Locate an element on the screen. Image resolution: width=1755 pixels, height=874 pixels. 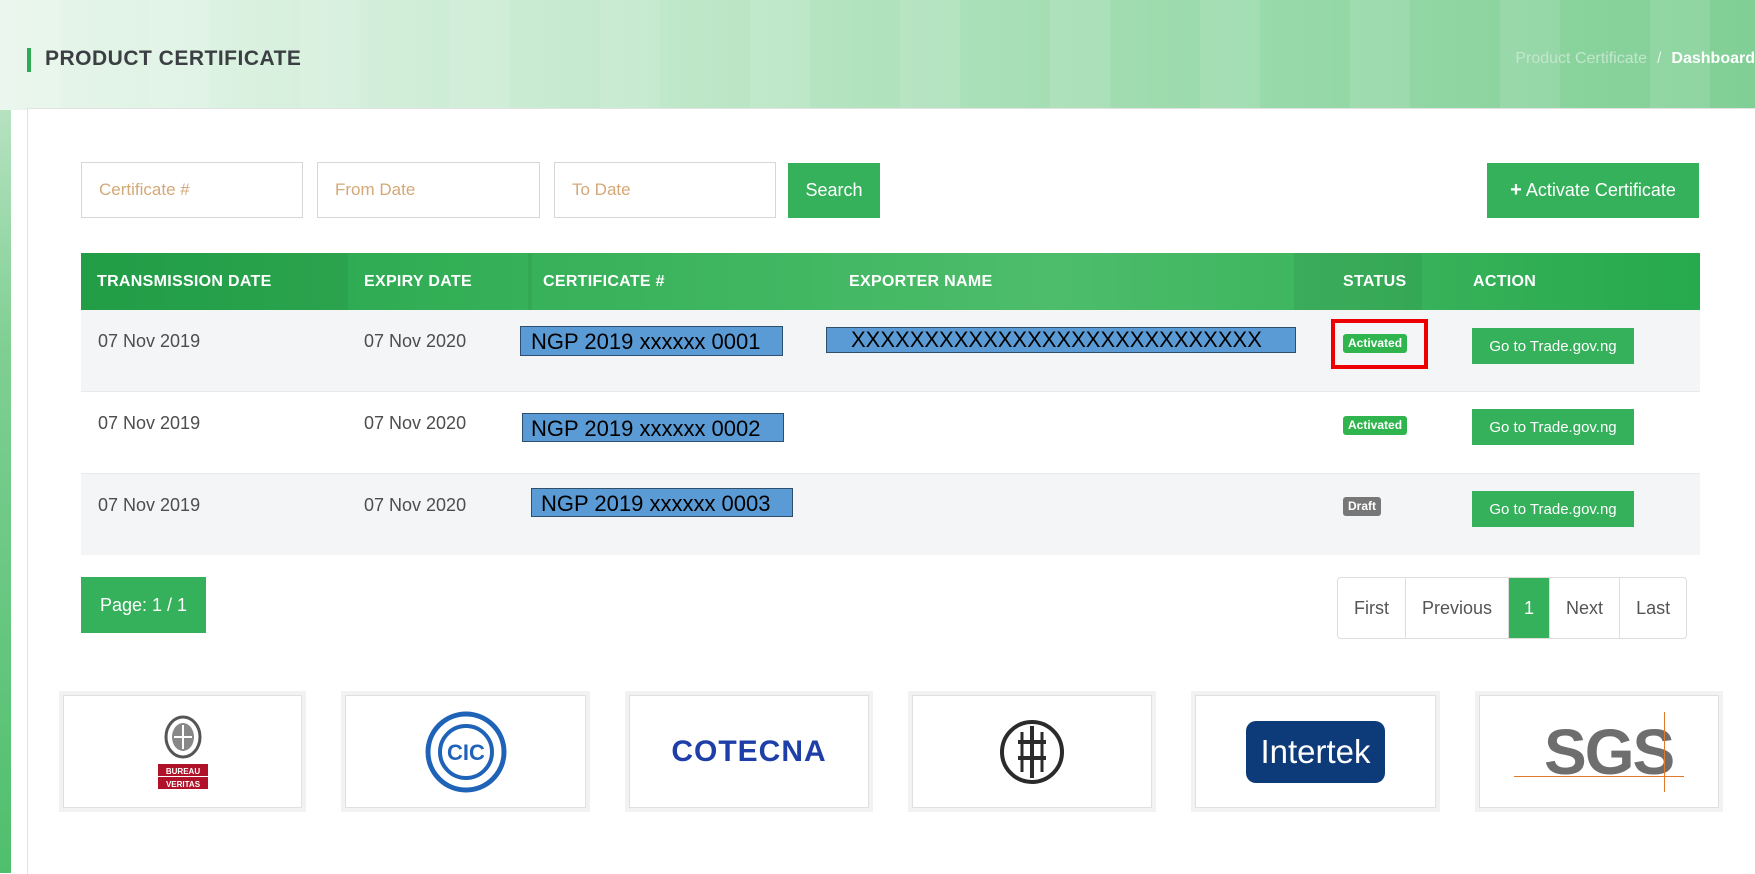
page-indicator: Page: 1 / 1 is located at coordinates (143, 605).